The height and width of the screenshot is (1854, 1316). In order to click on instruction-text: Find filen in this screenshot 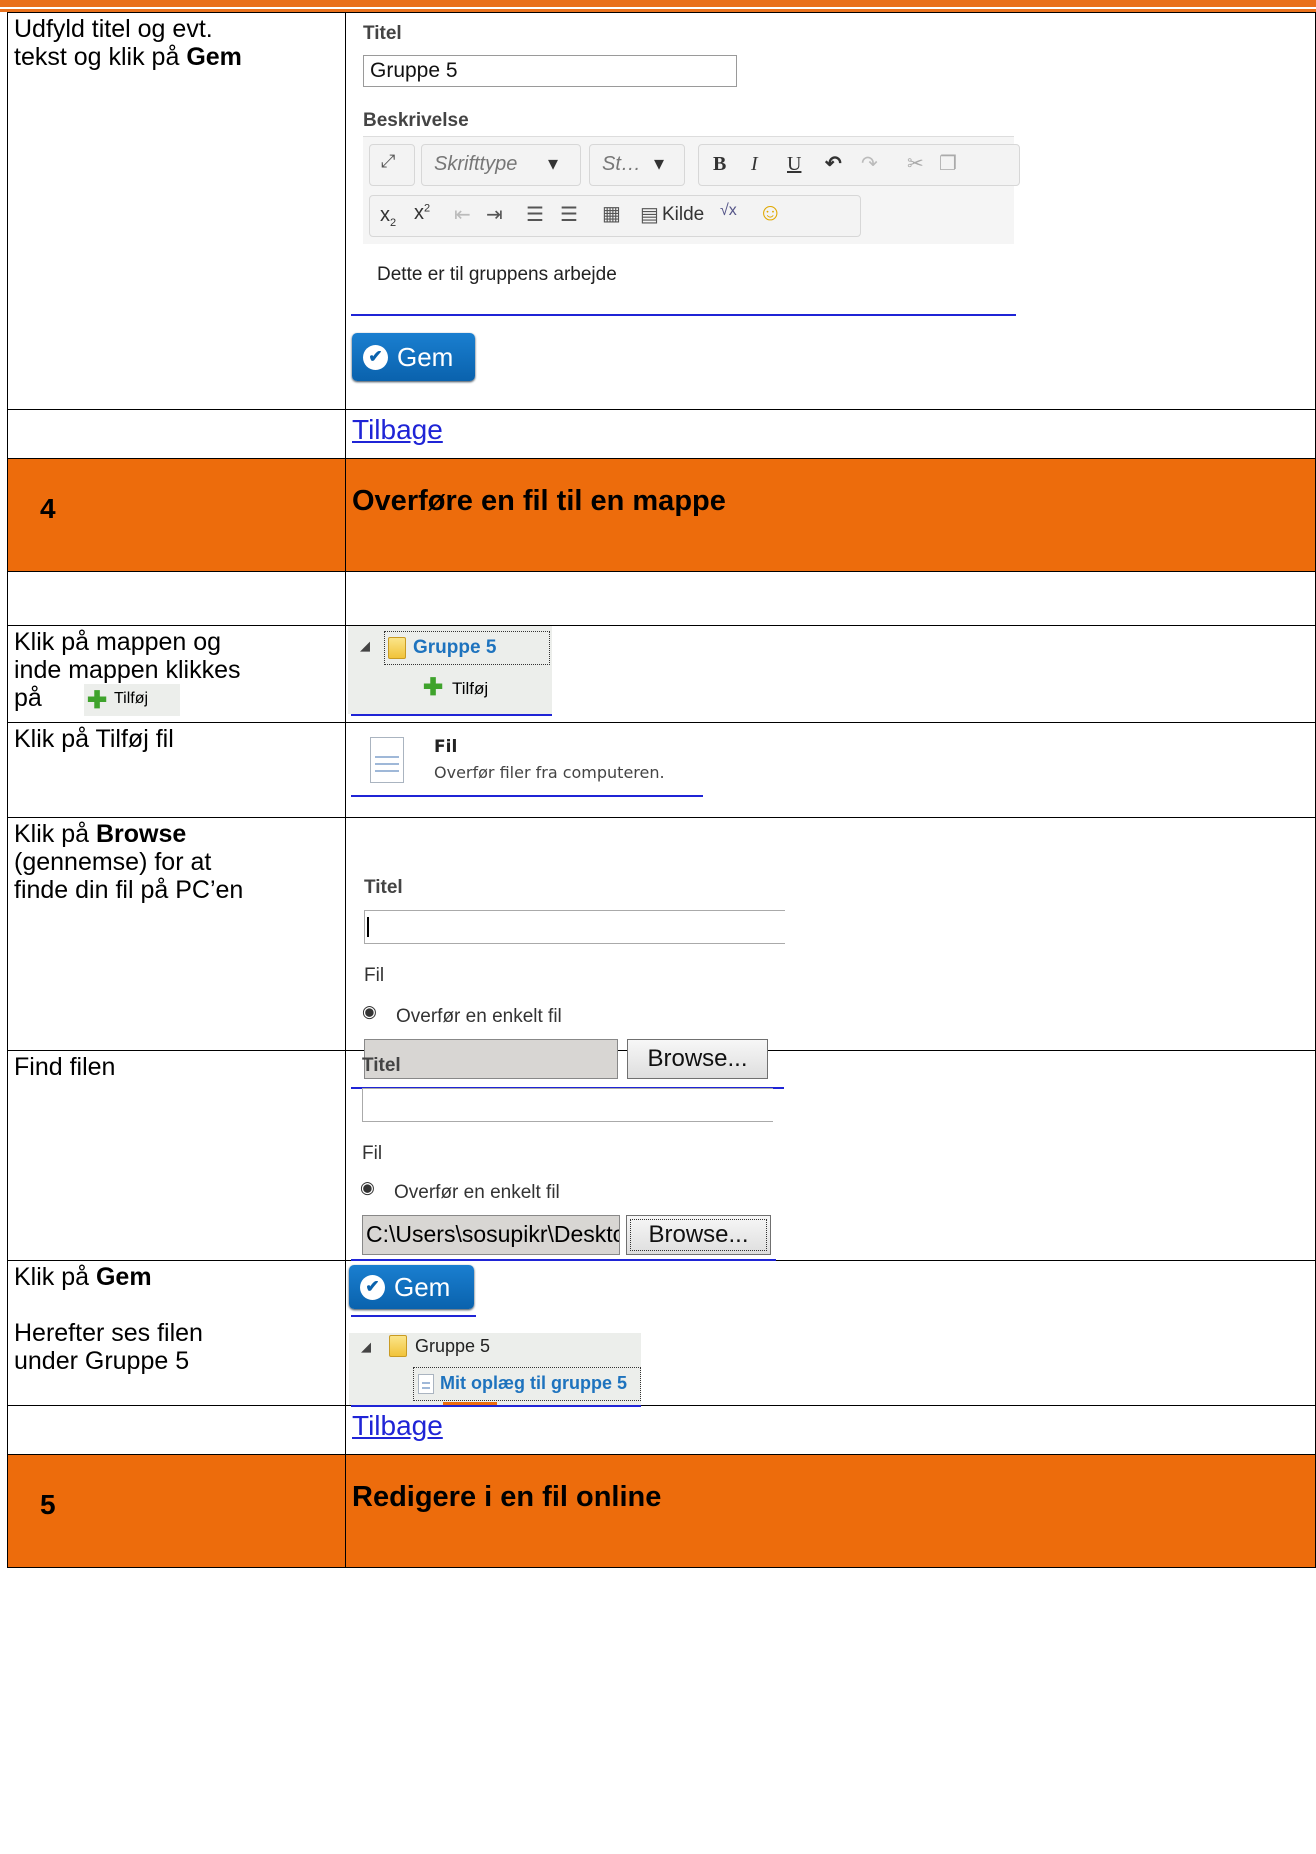, I will do `click(65, 1067)`.